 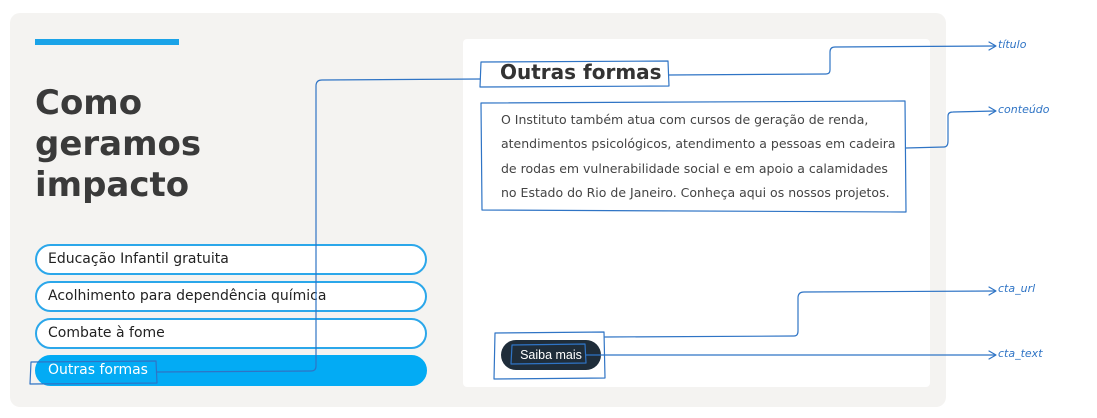 I want to click on cta-url-connector, so click(x=800, y=314).